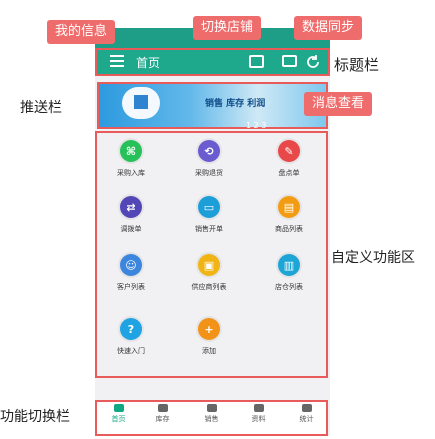 This screenshot has width=435, height=439. What do you see at coordinates (131, 265) in the screenshot?
I see `app-icon: ☺` at bounding box center [131, 265].